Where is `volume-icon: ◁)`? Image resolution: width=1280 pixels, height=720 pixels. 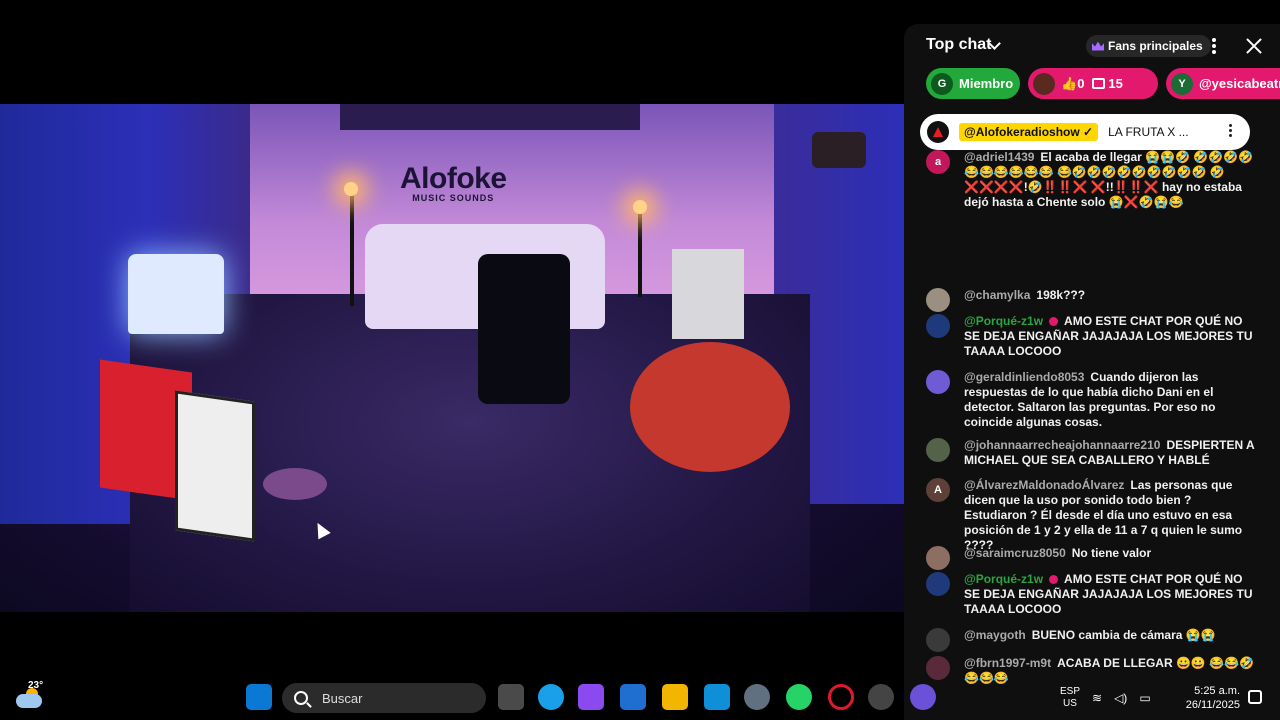
volume-icon: ◁) is located at coordinates (1120, 698).